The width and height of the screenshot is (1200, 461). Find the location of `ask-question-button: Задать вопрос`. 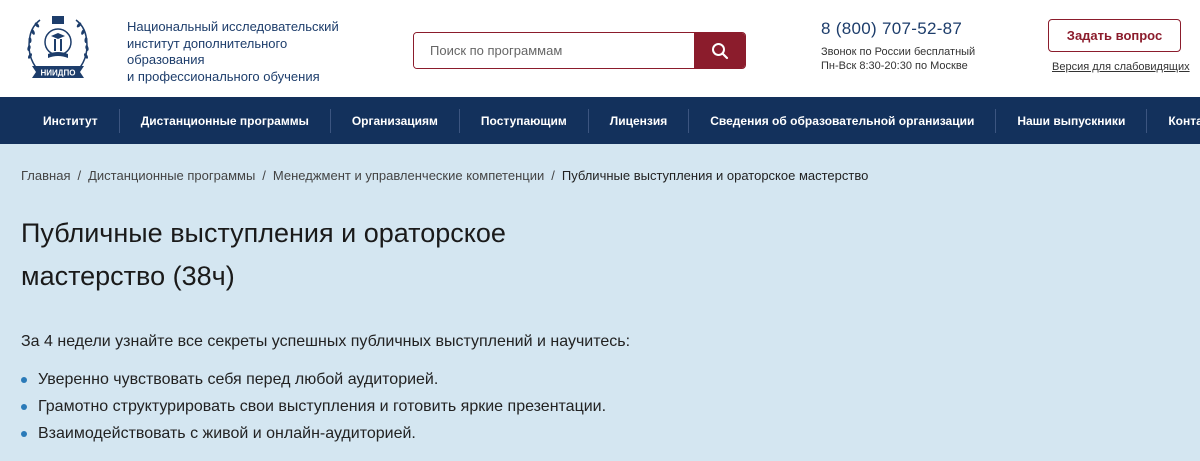

ask-question-button: Задать вопрос is located at coordinates (1114, 35).